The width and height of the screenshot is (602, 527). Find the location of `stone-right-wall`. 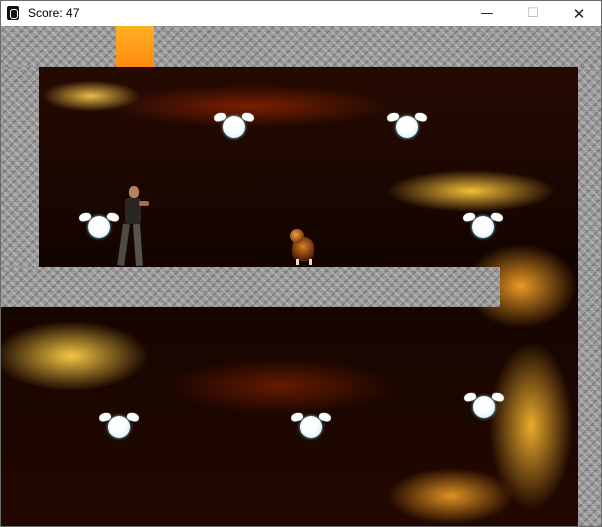

stone-right-wall is located at coordinates (589, 296).